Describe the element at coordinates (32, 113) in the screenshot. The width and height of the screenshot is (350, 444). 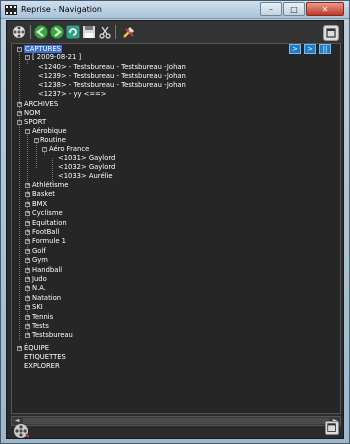
I see `tree-item-nom: NOM` at that location.